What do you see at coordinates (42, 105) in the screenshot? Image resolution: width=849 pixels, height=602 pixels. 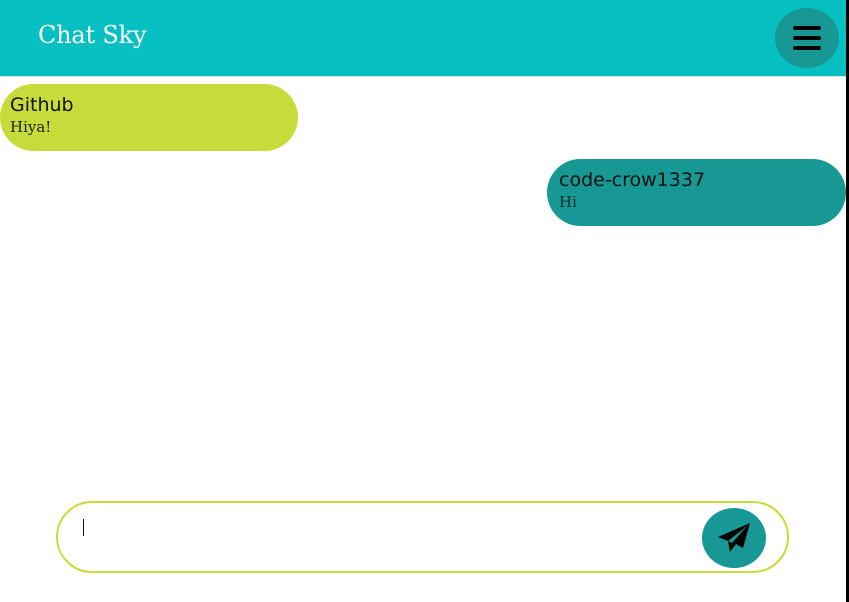 I see `message-sender: Github` at bounding box center [42, 105].